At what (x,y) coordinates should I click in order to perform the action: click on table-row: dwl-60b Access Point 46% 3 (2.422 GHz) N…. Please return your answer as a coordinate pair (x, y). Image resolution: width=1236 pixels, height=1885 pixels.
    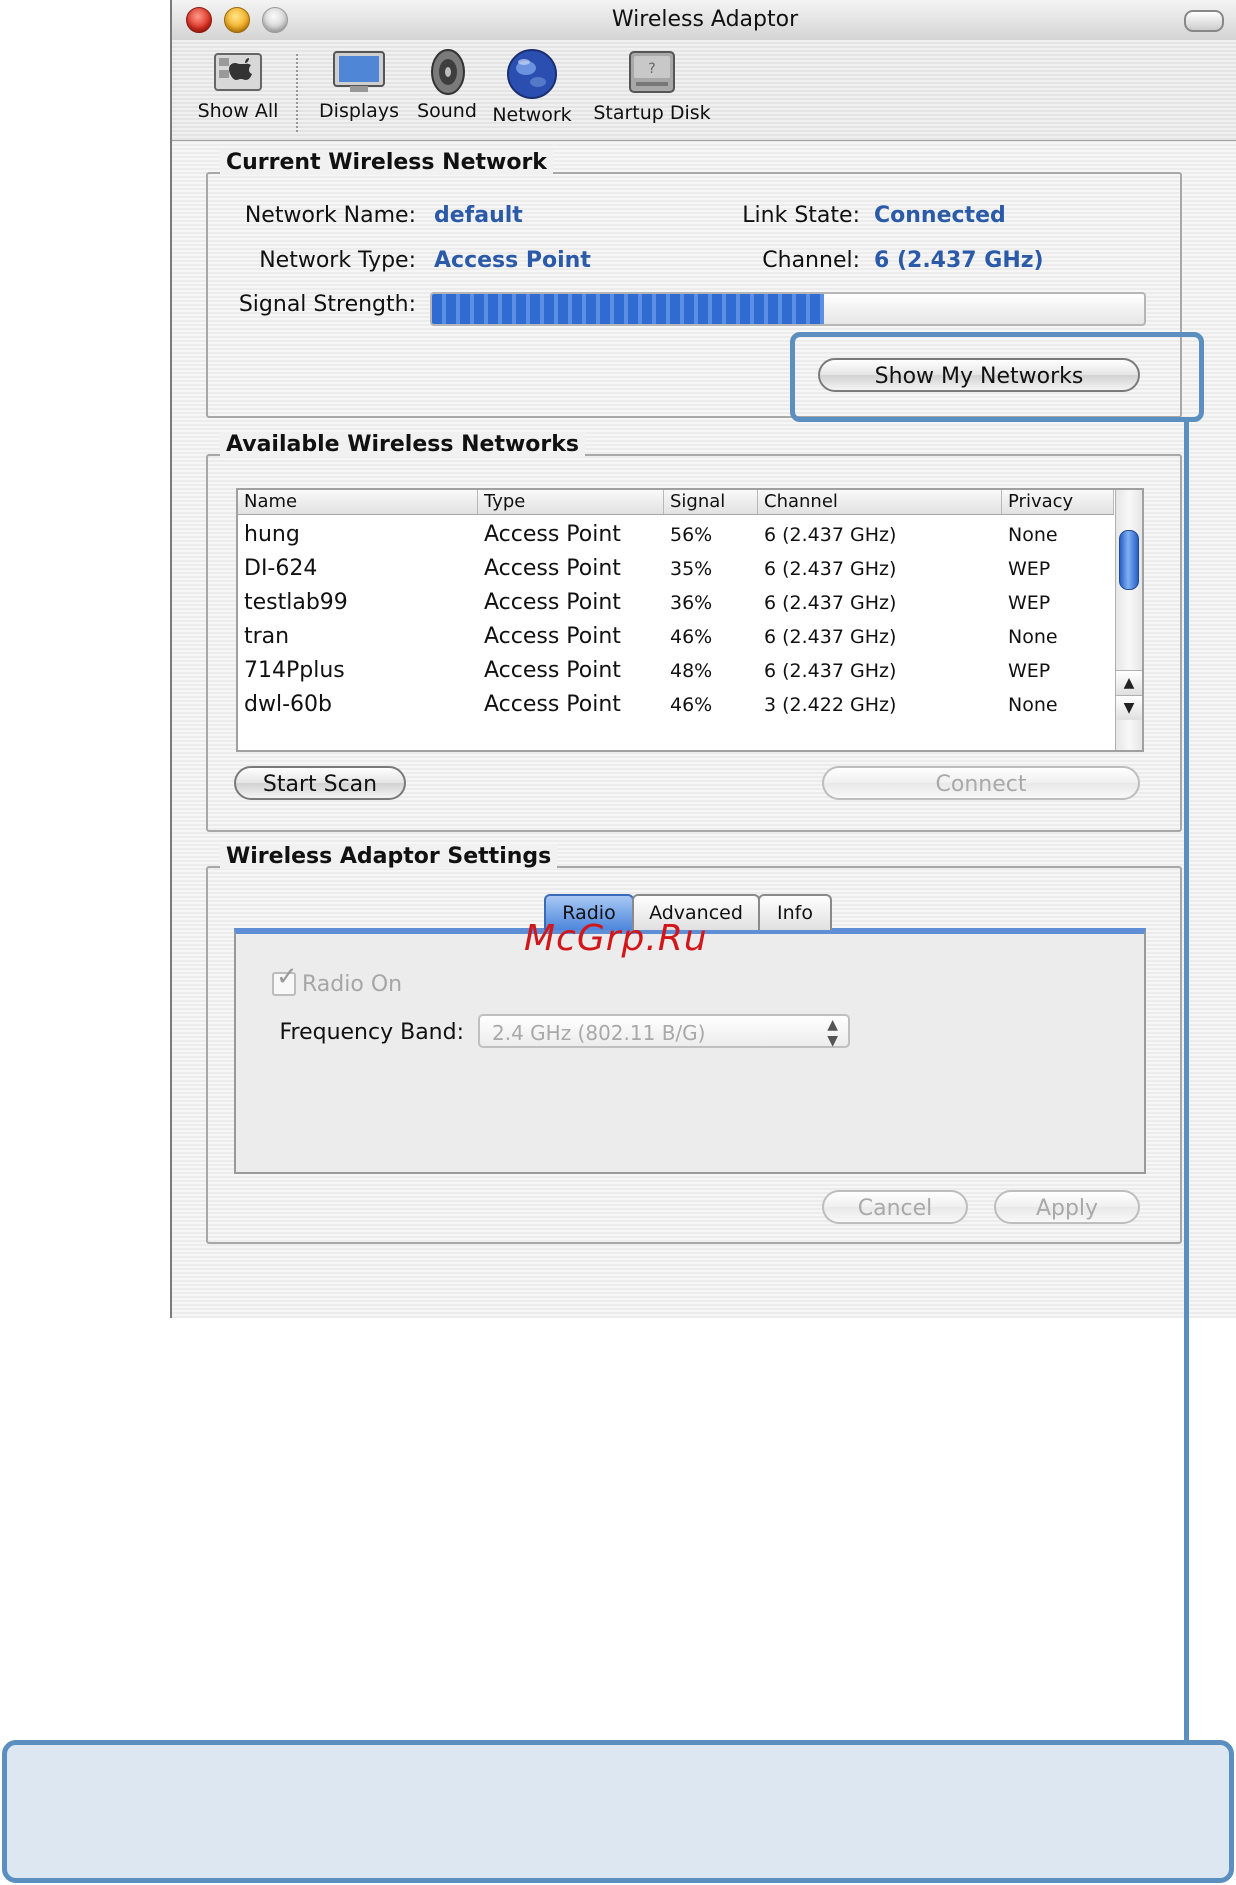
    Looking at the image, I should click on (676, 705).